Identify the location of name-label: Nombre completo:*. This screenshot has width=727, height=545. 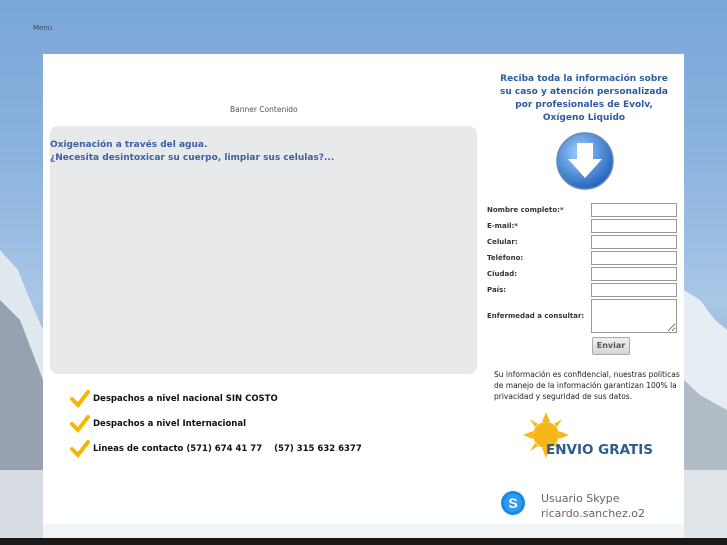
(525, 210).